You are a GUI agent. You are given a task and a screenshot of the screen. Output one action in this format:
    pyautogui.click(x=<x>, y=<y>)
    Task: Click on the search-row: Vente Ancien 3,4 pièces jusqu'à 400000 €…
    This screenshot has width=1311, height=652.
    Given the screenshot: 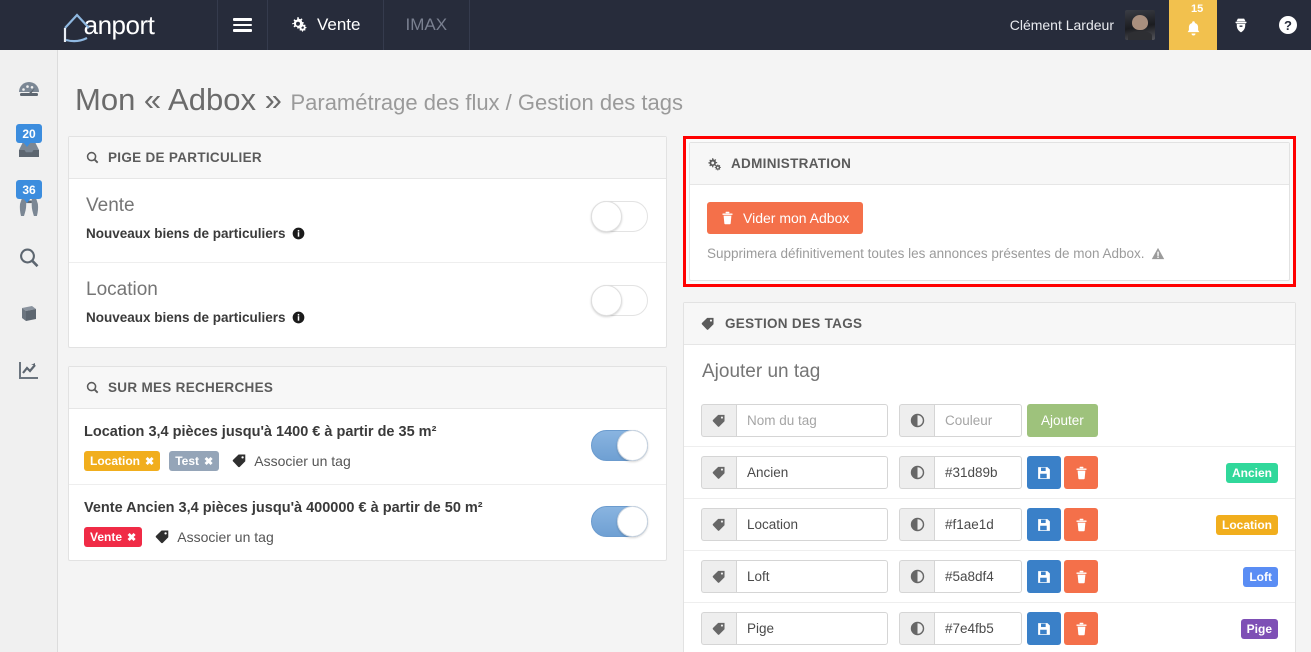 What is the action you would take?
    pyautogui.click(x=367, y=522)
    